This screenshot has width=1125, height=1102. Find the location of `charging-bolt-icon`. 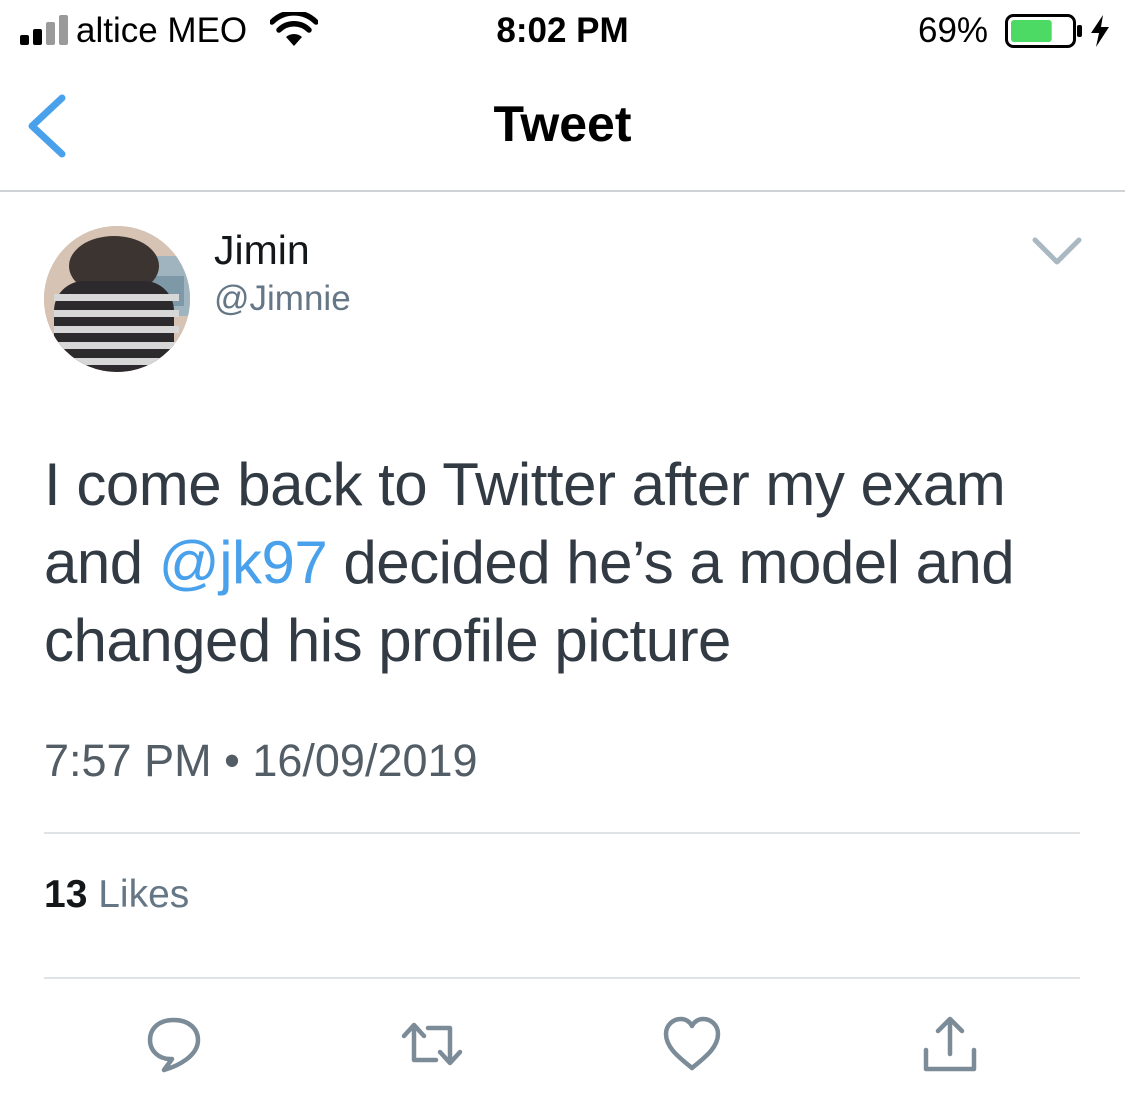

charging-bolt-icon is located at coordinates (1100, 31).